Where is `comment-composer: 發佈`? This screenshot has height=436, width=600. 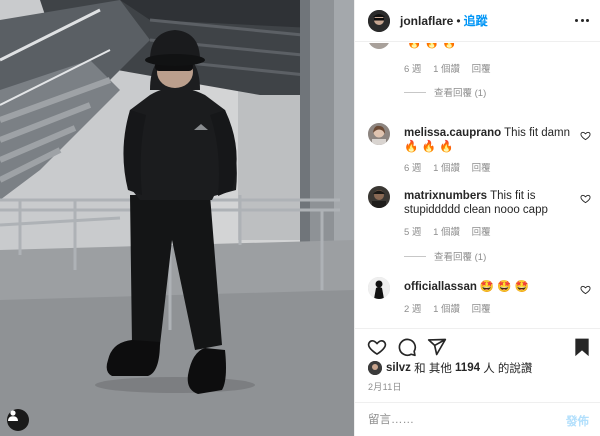 comment-composer: 發佈 is located at coordinates (477, 419).